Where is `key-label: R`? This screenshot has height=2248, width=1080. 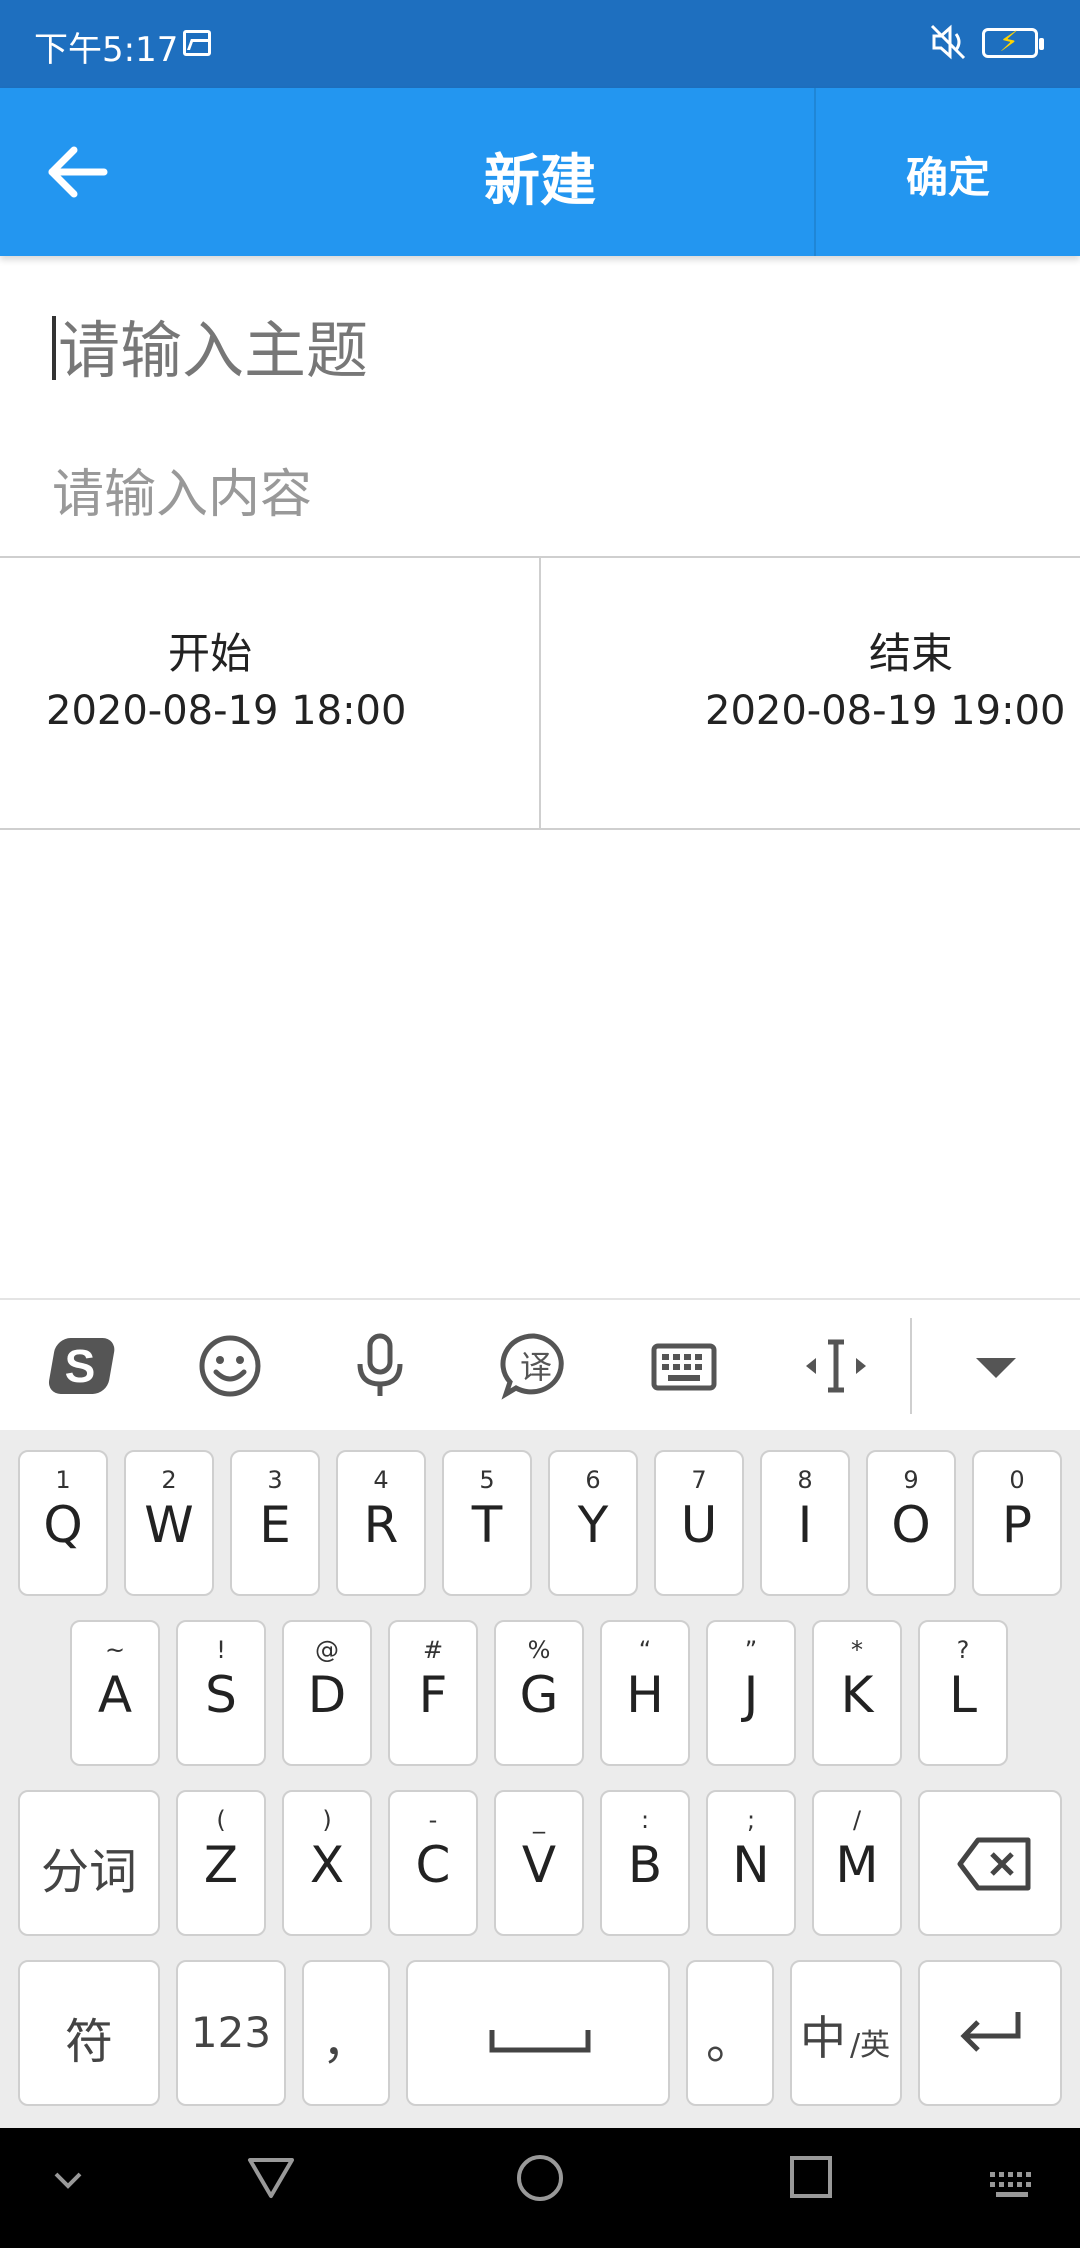
key-label: R is located at coordinates (381, 1525).